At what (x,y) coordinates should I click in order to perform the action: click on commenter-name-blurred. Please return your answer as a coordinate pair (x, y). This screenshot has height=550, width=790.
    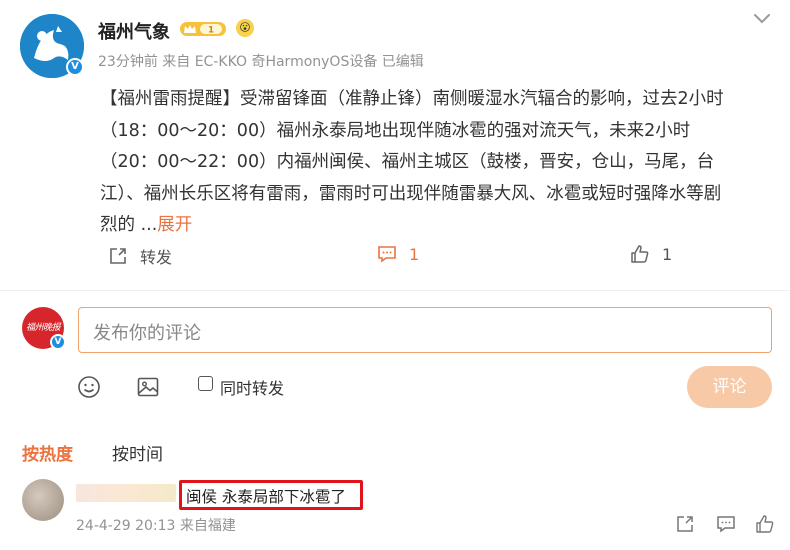
    Looking at the image, I should click on (126, 493).